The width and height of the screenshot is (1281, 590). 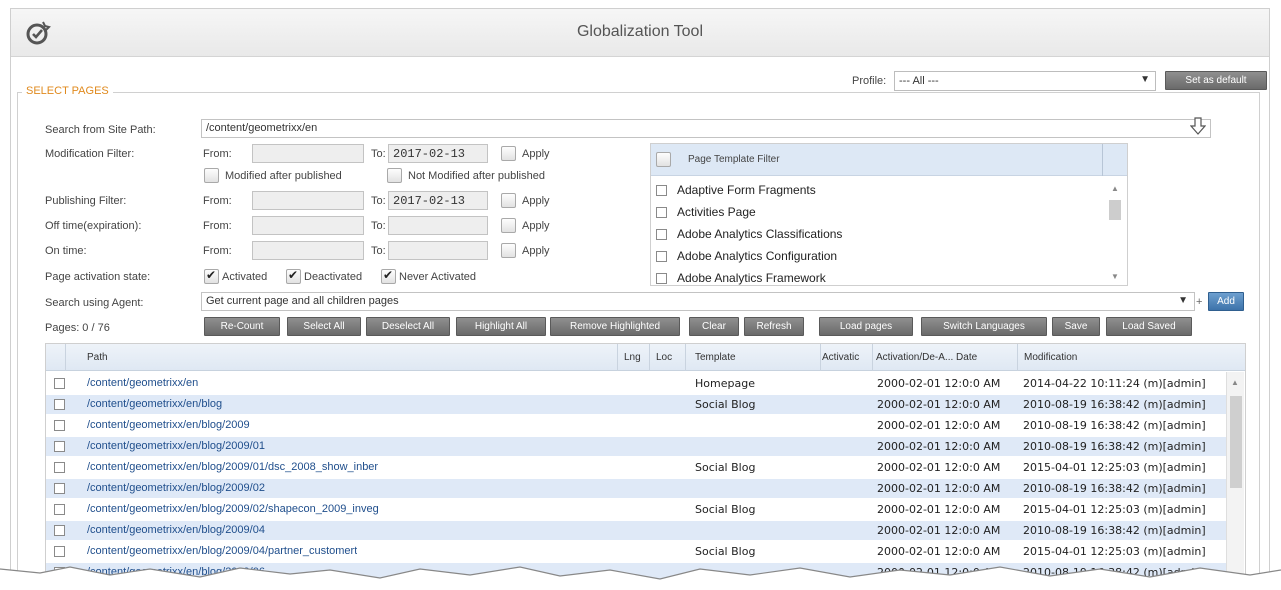 What do you see at coordinates (664, 357) in the screenshot?
I see `column-loc: Loc` at bounding box center [664, 357].